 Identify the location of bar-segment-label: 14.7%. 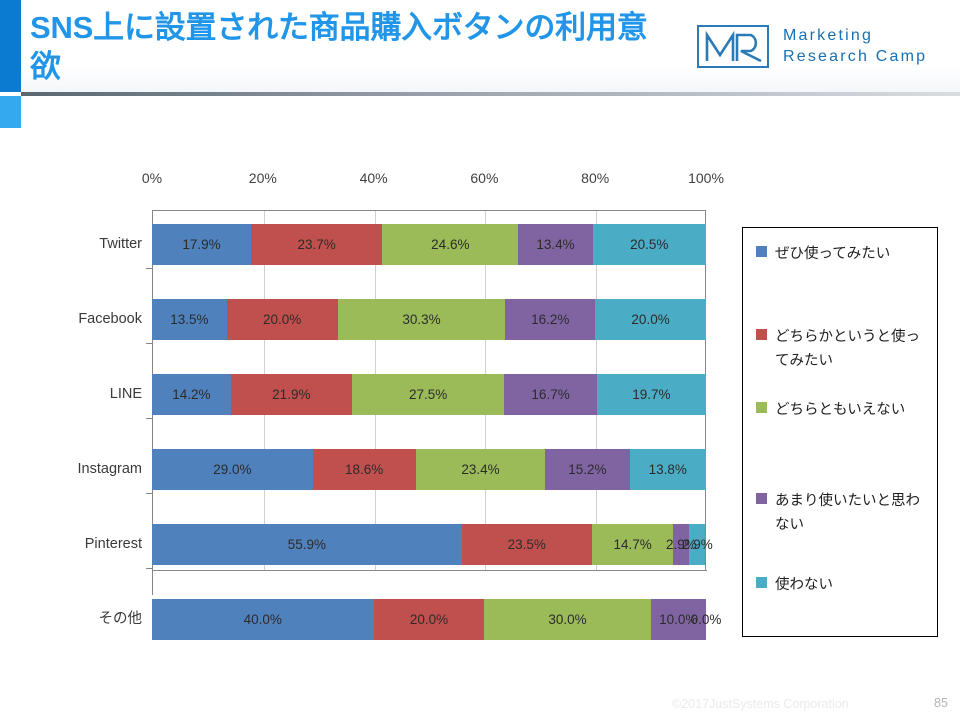
(632, 544).